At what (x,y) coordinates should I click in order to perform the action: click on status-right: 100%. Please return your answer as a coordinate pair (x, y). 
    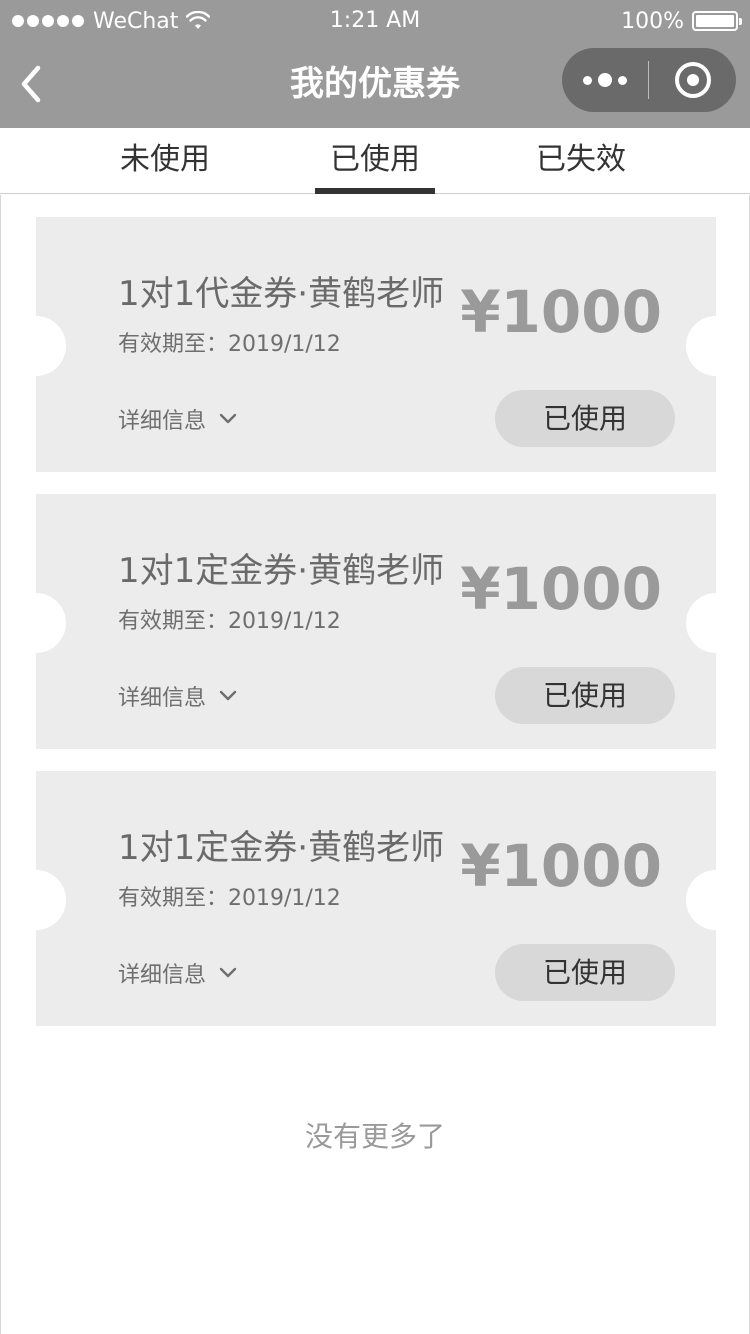
    Looking at the image, I should click on (681, 21).